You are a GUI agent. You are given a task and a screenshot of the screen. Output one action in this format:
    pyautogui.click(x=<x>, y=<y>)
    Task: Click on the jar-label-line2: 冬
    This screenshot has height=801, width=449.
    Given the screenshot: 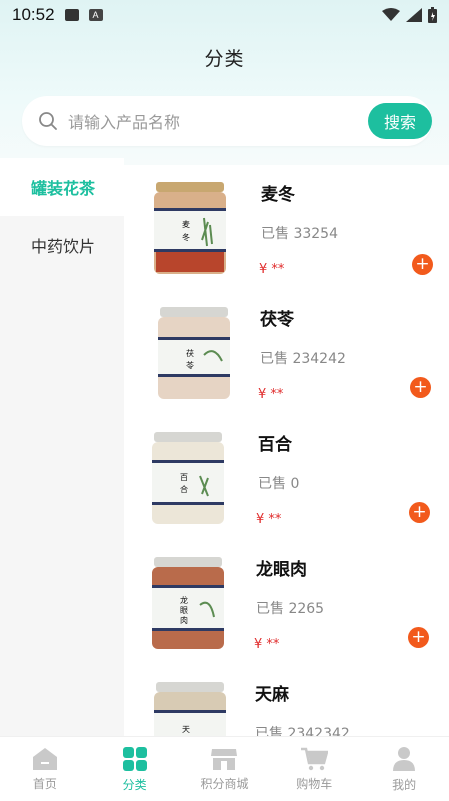 What is the action you would take?
    pyautogui.click(x=186, y=237)
    